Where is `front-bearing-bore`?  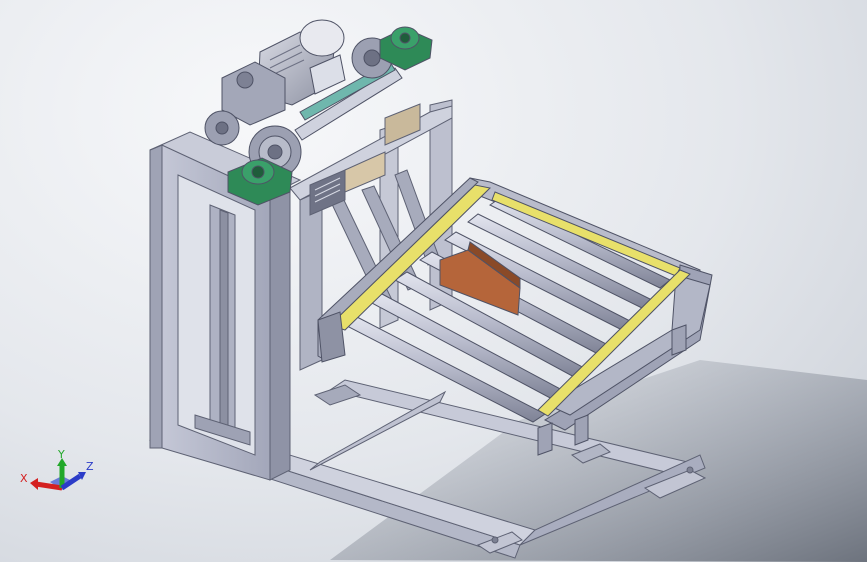
front-bearing-bore is located at coordinates (258, 172).